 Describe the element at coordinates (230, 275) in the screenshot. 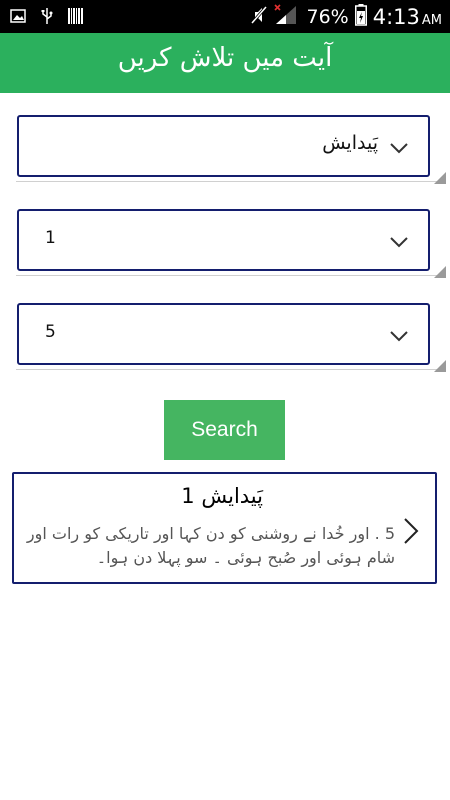

I see `chapter-selector-underline` at that location.